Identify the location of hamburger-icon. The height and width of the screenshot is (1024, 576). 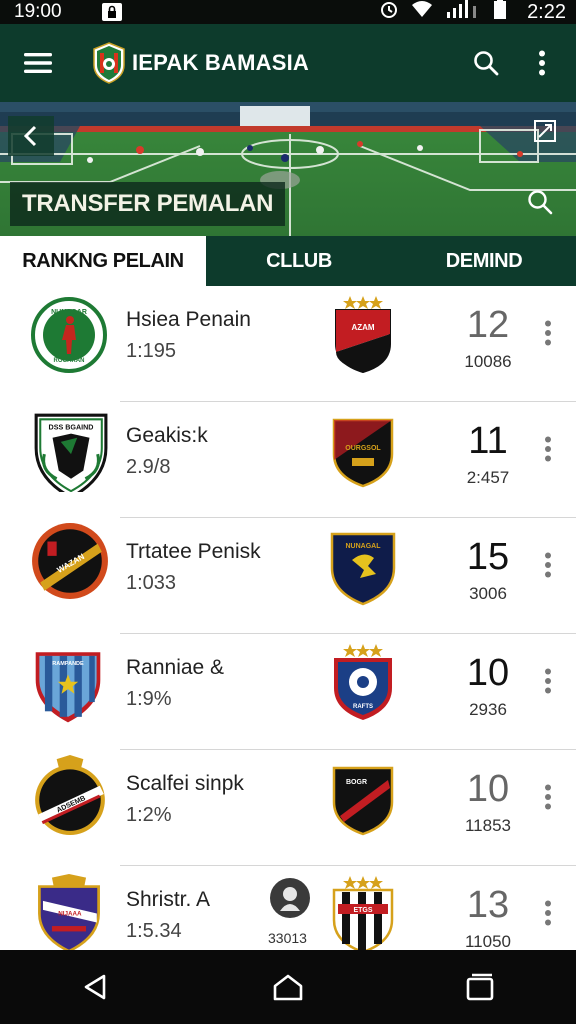
(38, 63).